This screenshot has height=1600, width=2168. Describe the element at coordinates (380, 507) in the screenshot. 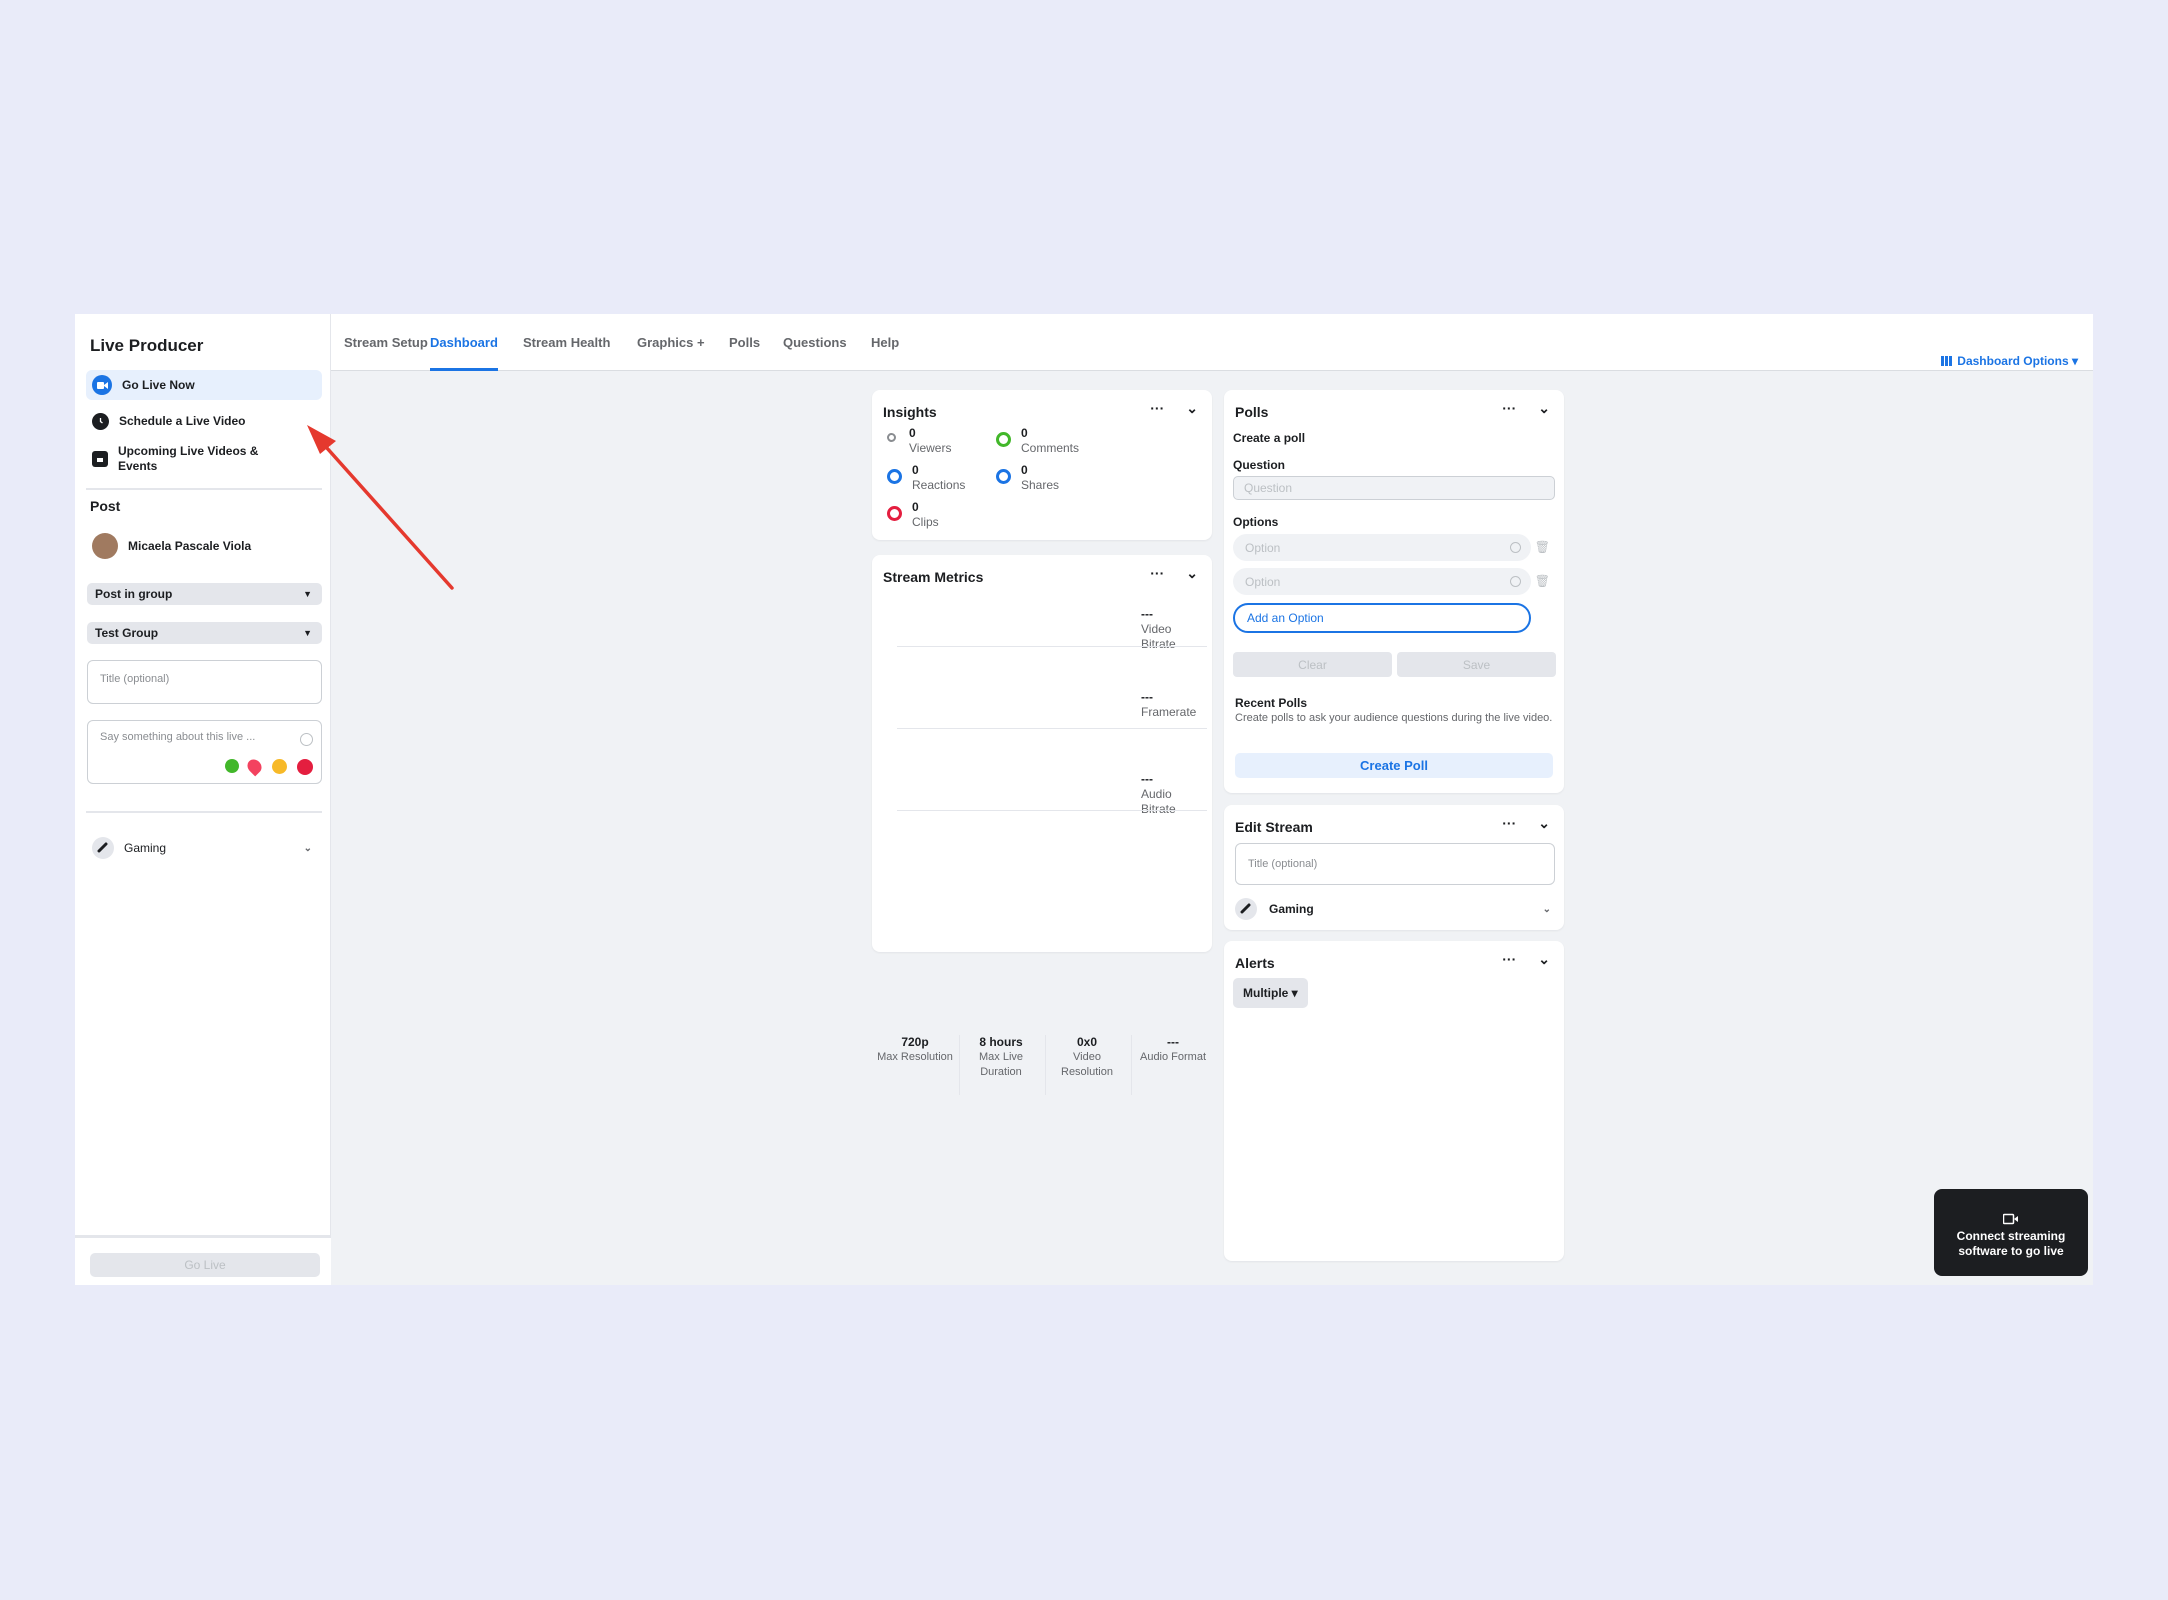

I see `annotation-arrow` at that location.